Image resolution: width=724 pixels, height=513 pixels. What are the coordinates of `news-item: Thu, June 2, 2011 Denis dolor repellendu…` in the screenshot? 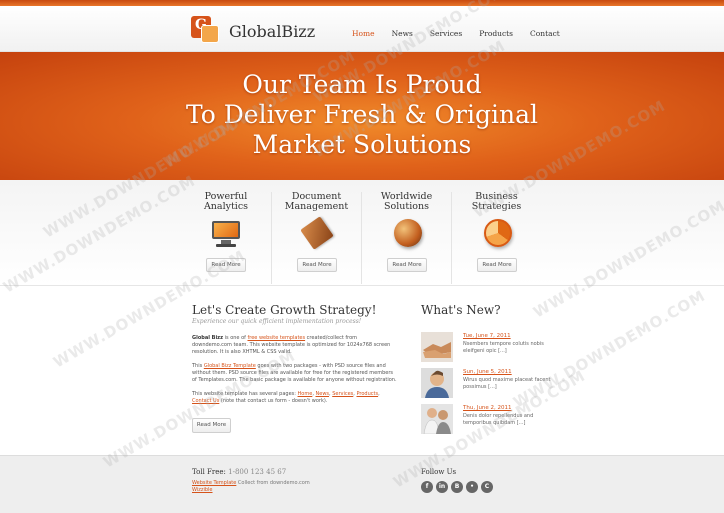 It's located at (491, 420).